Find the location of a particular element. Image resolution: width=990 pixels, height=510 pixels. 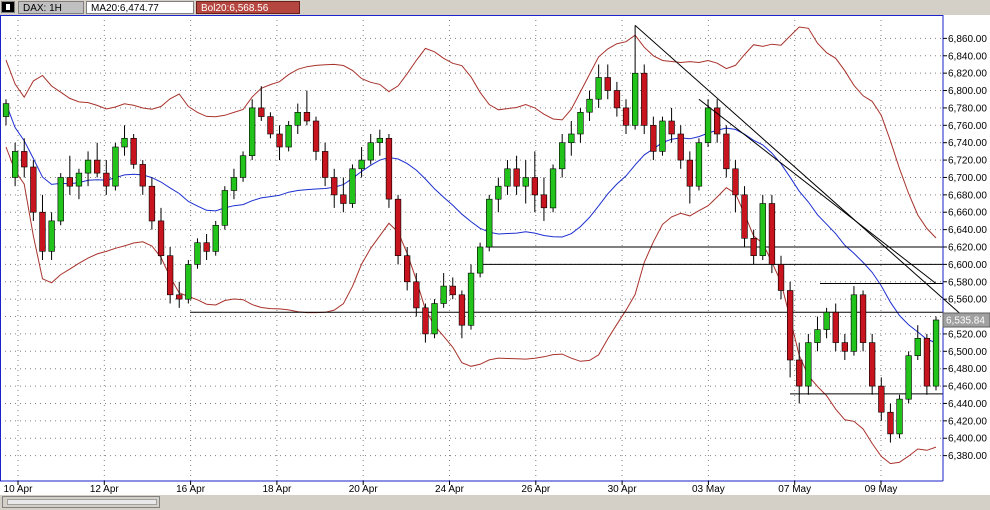

moving-average-label: MA20:6,474.77 is located at coordinates (140, 7).